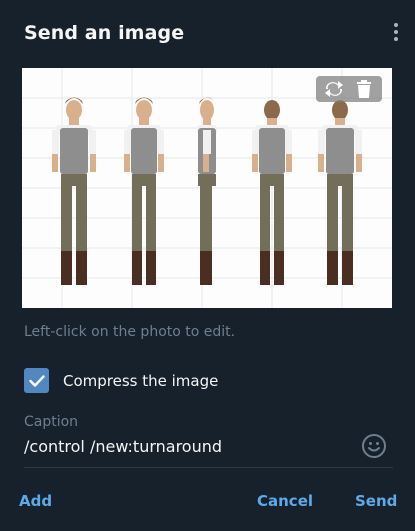 The image size is (415, 531). I want to click on check-icon, so click(36, 380).